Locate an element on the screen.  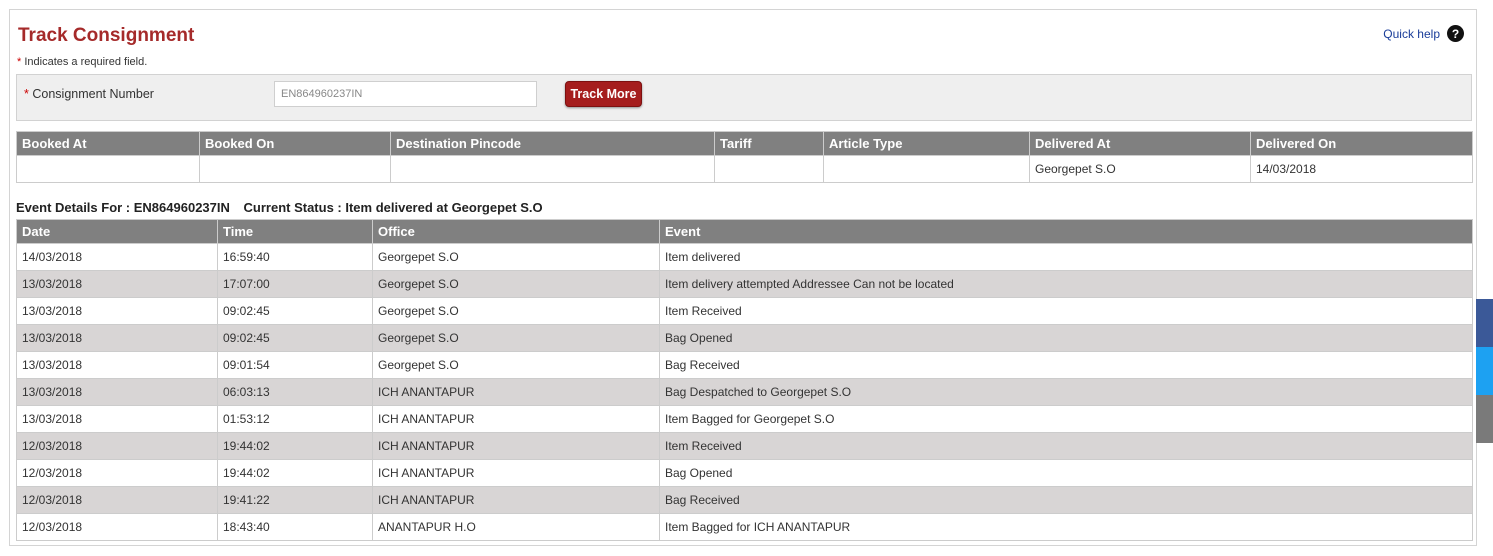
time-cell: 17:07:00 is located at coordinates (295, 284).